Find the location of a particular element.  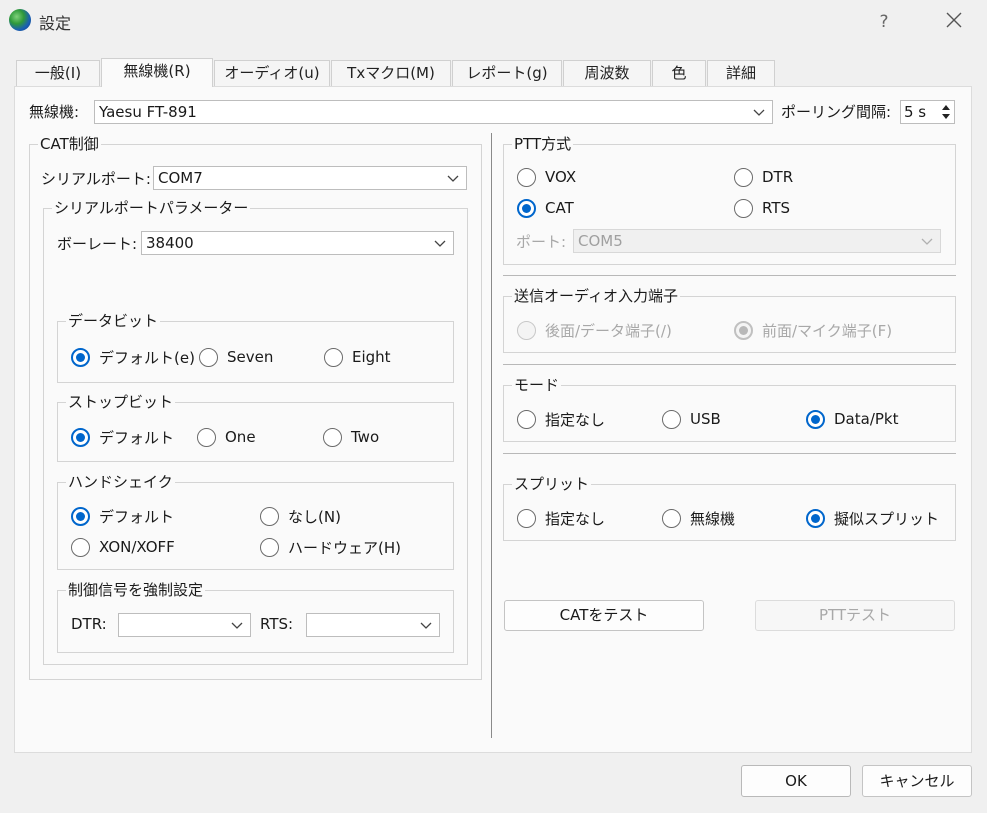

radio-label: CAT is located at coordinates (559, 208).